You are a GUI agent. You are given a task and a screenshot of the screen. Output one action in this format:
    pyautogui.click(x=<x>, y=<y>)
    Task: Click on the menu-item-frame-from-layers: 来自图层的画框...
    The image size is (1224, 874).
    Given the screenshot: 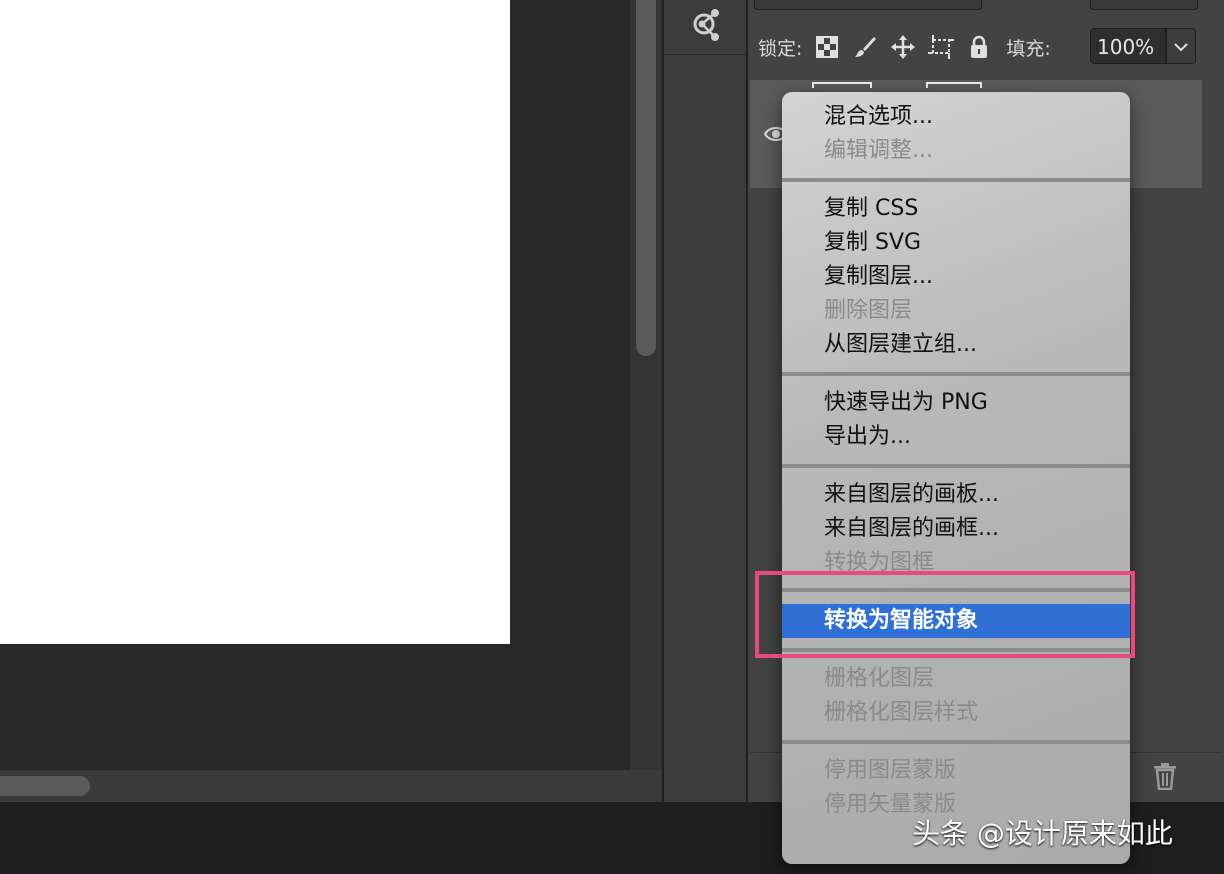 What is the action you would take?
    pyautogui.click(x=911, y=529)
    